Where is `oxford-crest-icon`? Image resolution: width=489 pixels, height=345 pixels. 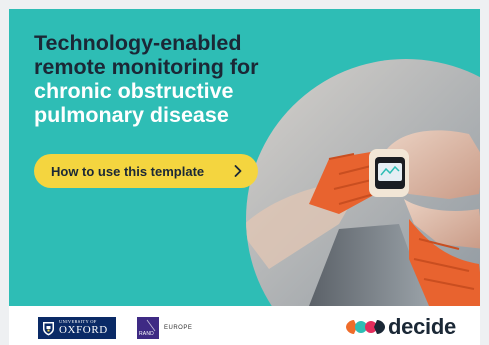
oxford-crest-icon is located at coordinates (48, 328).